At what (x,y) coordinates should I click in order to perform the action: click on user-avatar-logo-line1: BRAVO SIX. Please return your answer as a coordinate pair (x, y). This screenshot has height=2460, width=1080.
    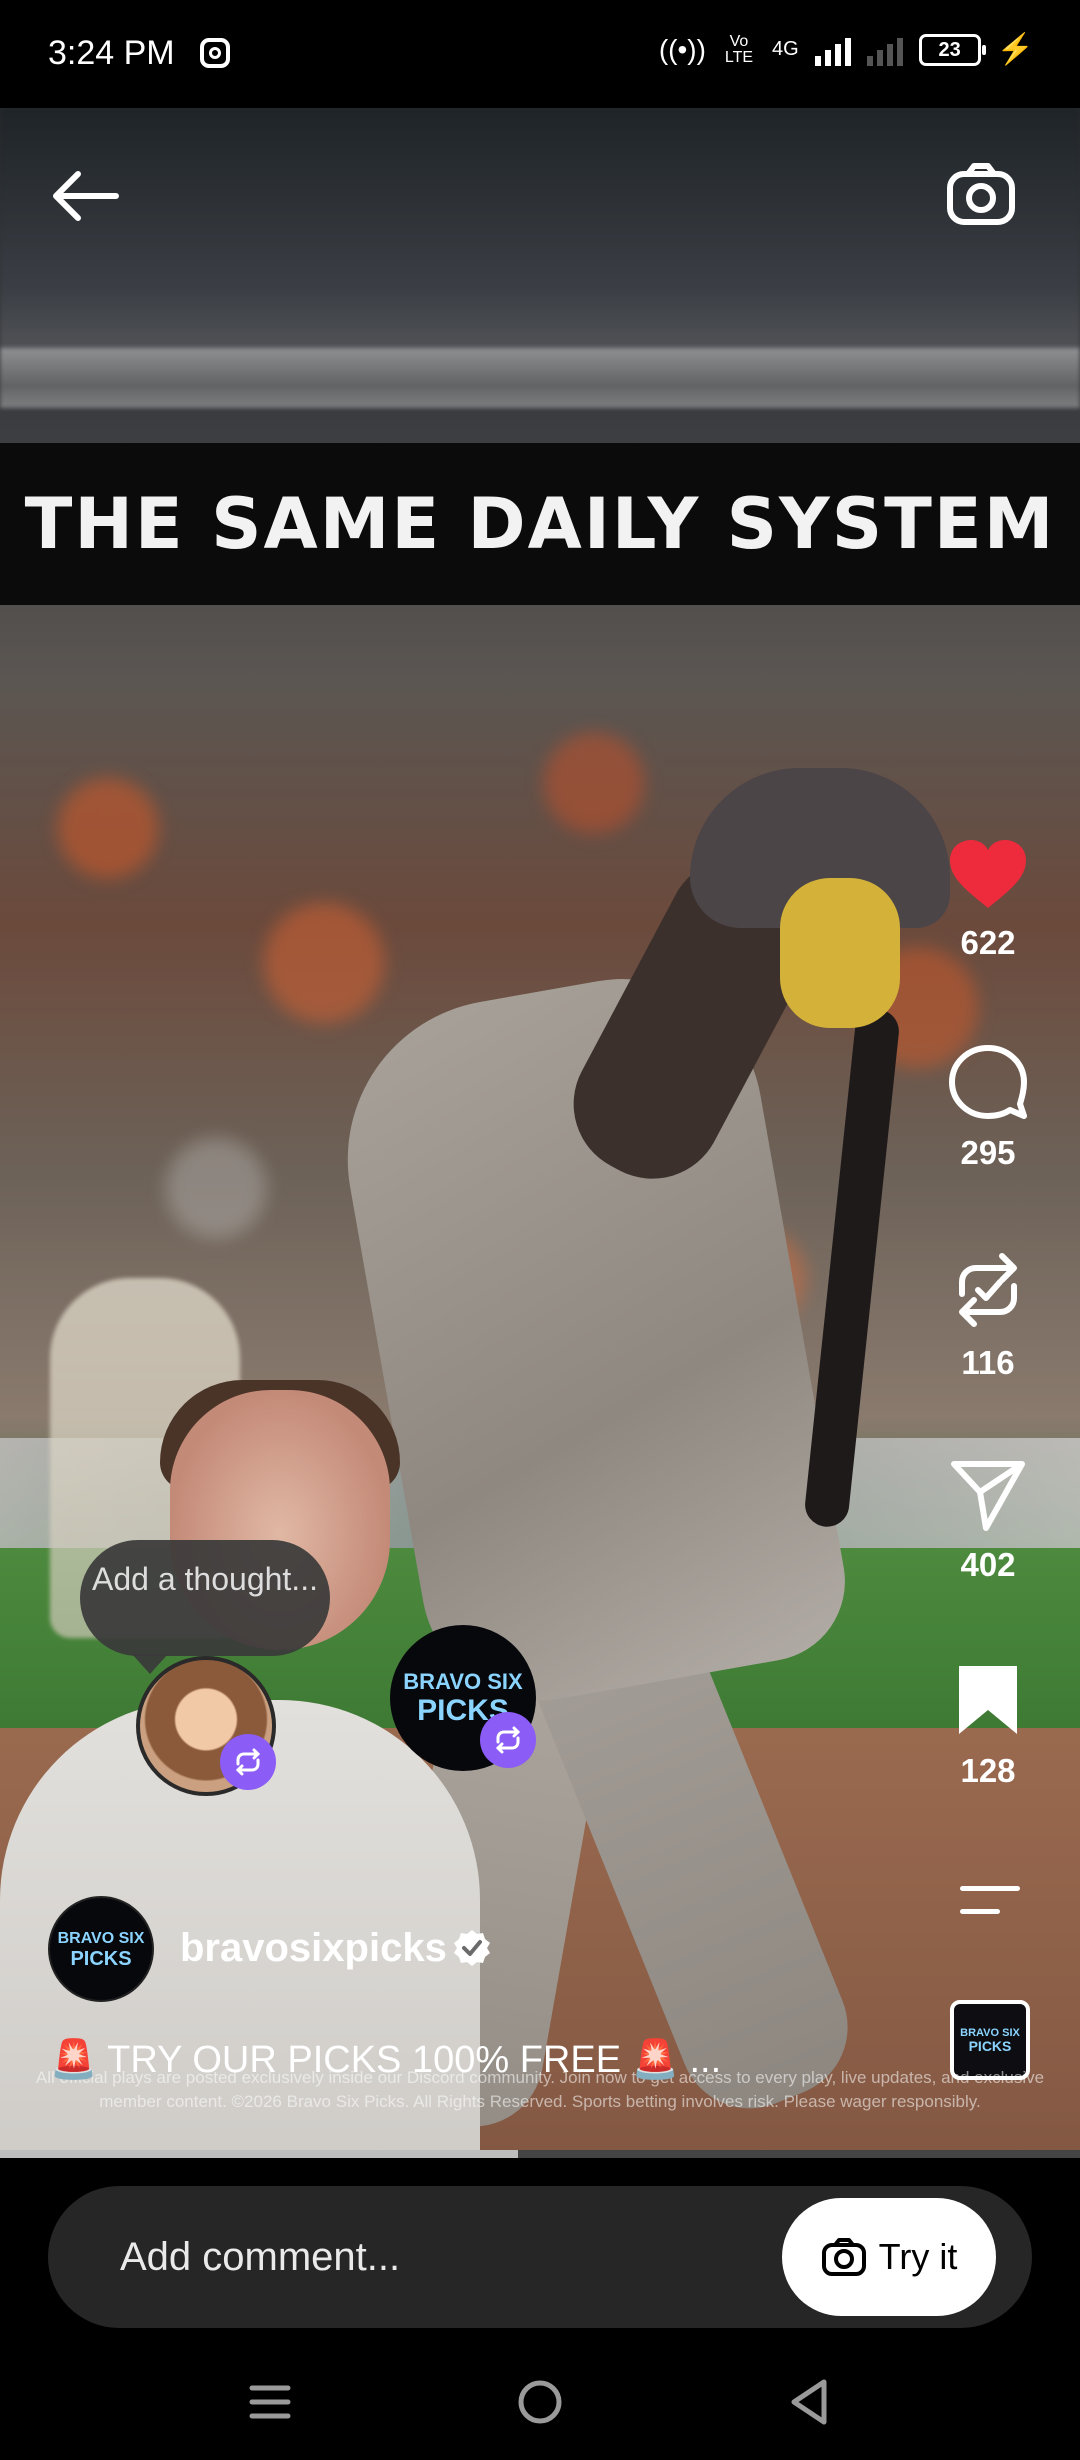
    Looking at the image, I should click on (101, 1938).